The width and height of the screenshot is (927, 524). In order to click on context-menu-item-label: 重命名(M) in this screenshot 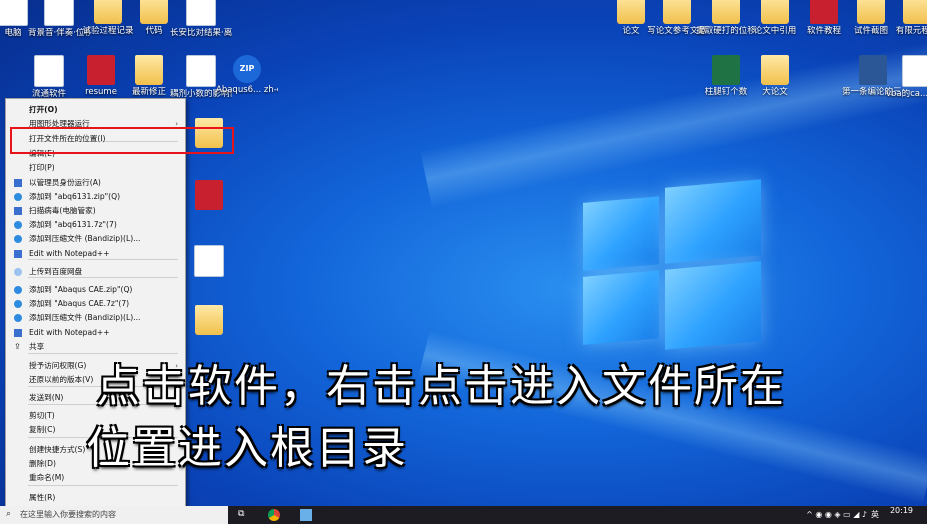, I will do `click(47, 477)`.